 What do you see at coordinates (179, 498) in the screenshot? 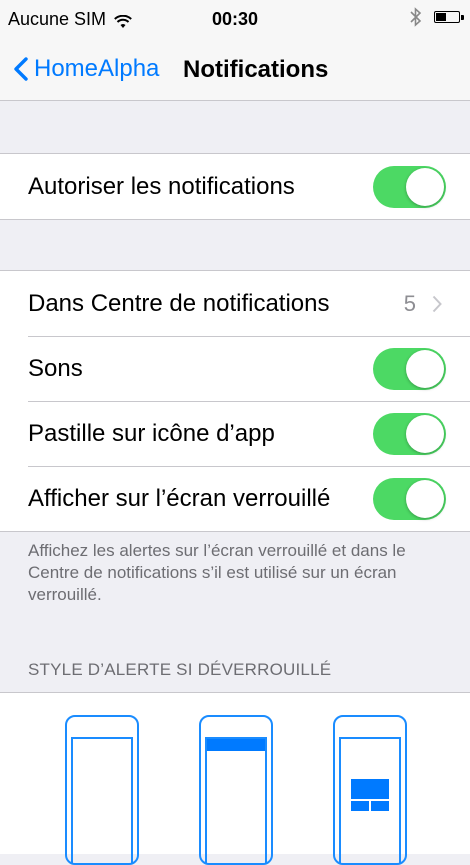
I see `lock-screen-label: Afficher sur l’écran verrouillé` at bounding box center [179, 498].